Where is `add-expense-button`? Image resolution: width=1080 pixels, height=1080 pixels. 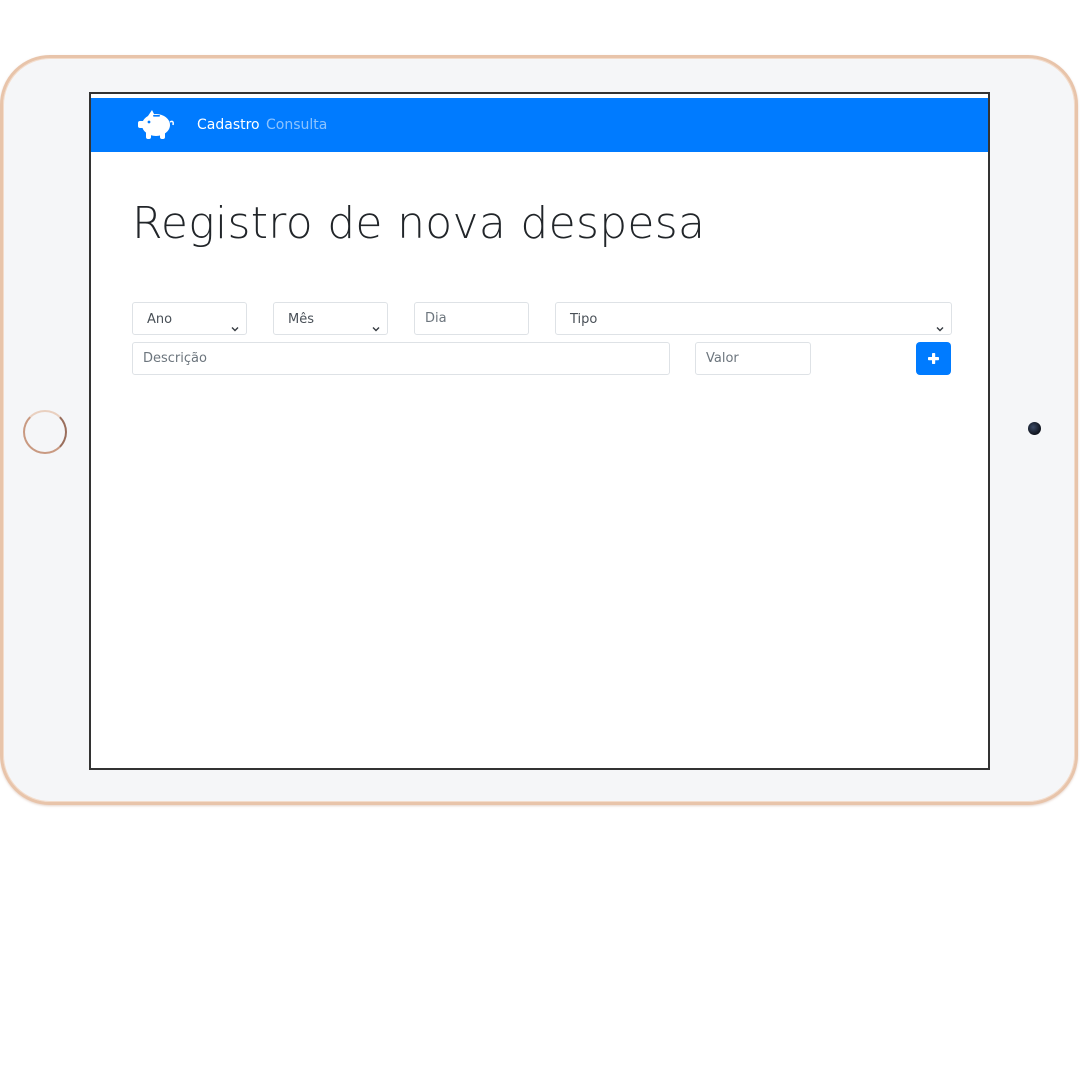
add-expense-button is located at coordinates (933, 358).